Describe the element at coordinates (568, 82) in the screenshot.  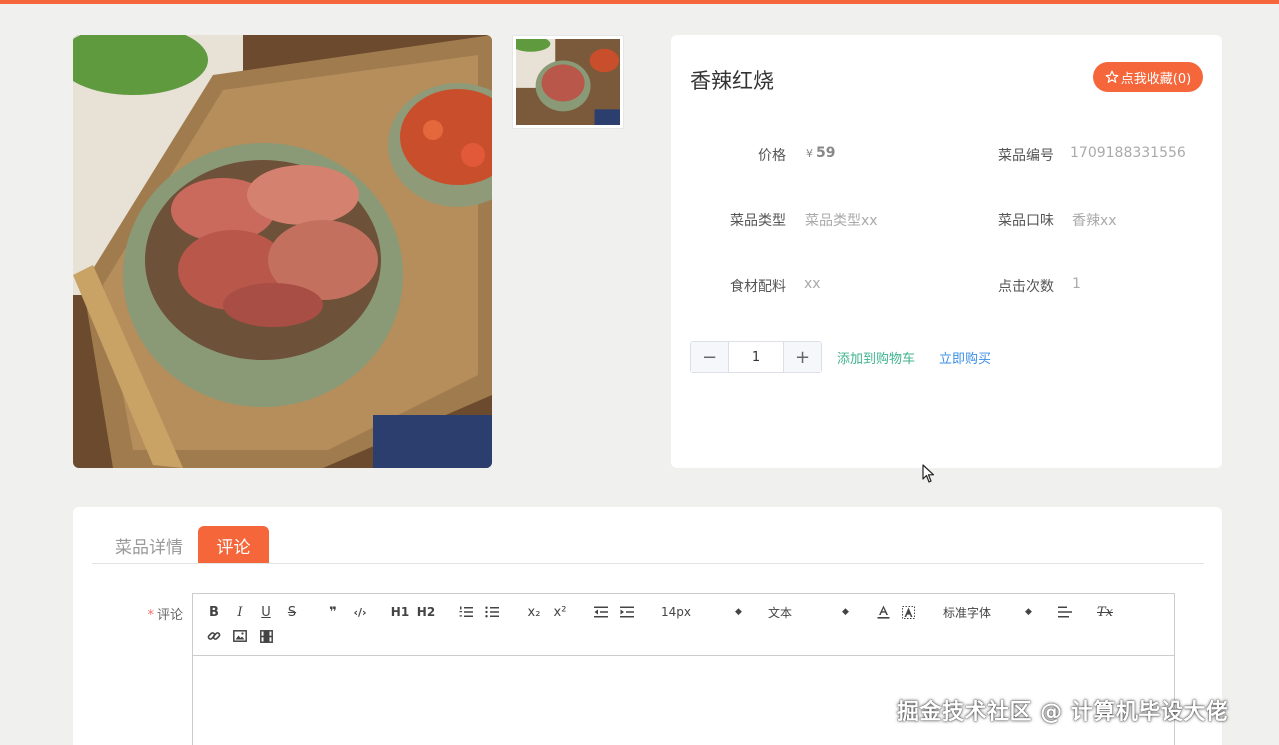
I see `product-thumbnail` at that location.